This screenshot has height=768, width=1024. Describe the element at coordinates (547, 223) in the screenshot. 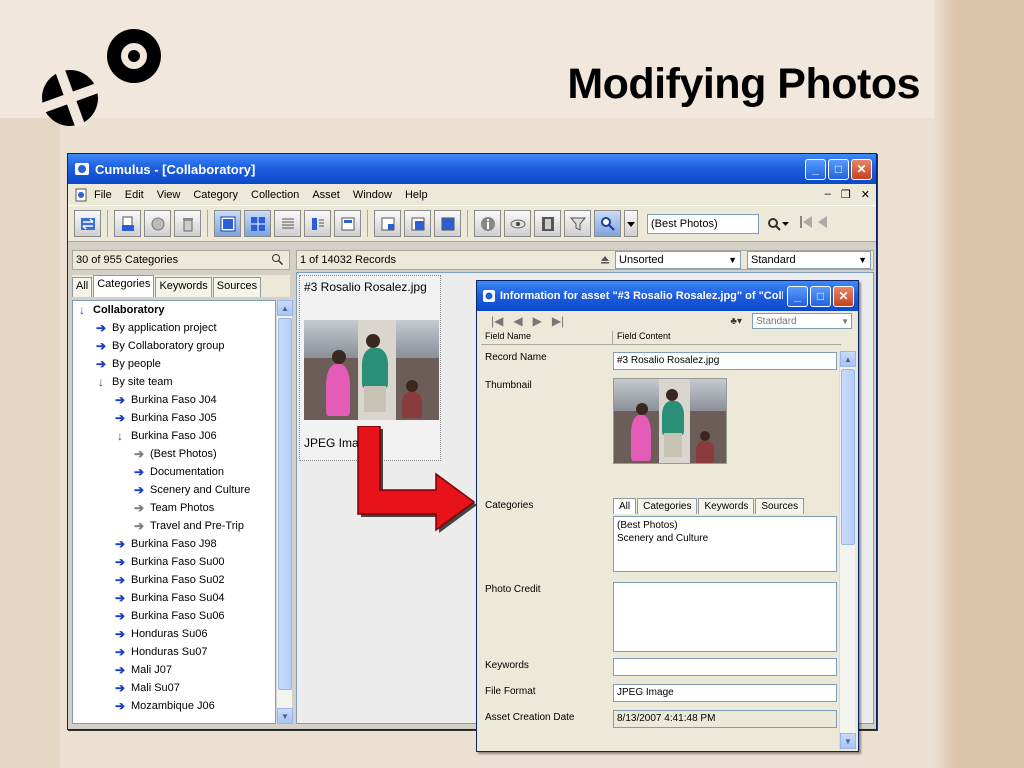

I see `film-icon` at that location.